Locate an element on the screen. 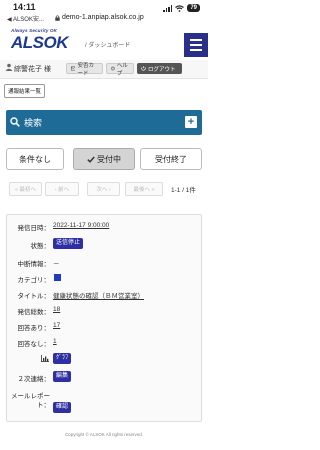  report-title-link: 健康状態の確認（ＢＭ営業室） is located at coordinates (98, 295).